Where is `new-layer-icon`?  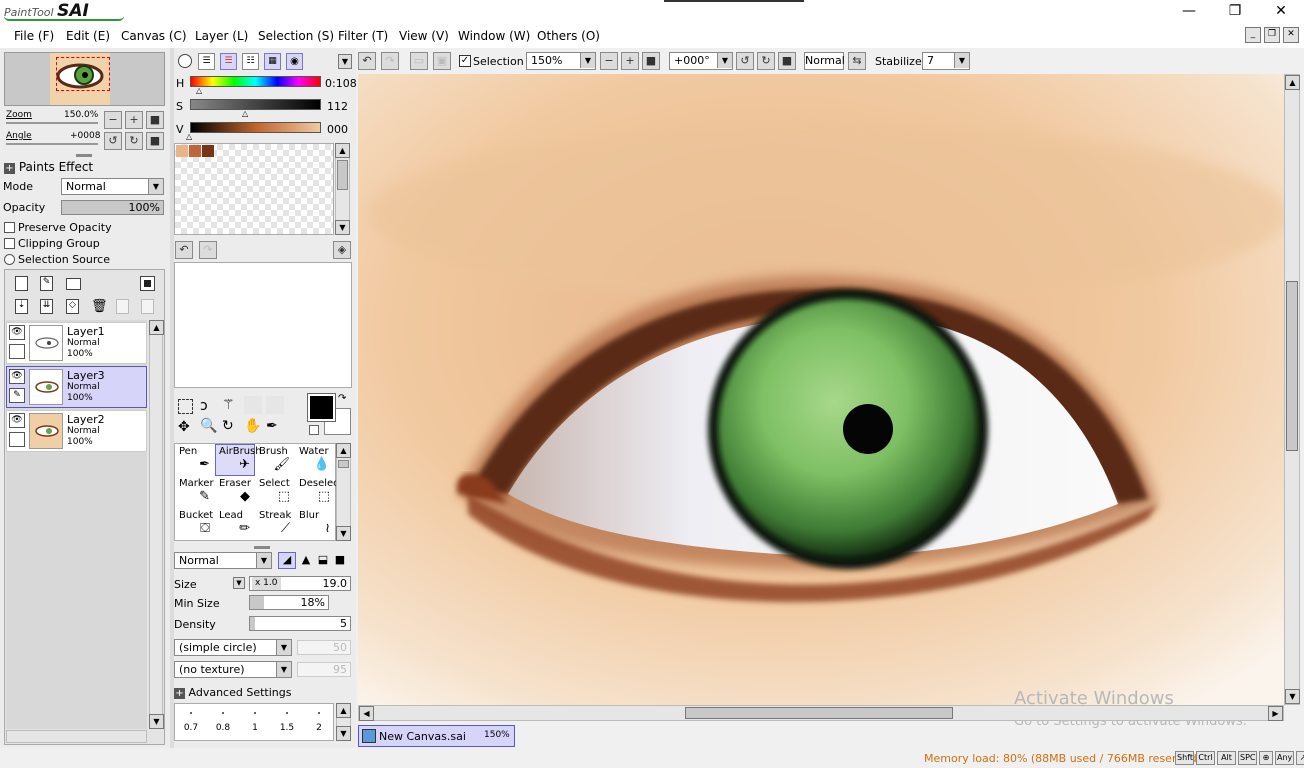
new-layer-icon is located at coordinates (21, 283).